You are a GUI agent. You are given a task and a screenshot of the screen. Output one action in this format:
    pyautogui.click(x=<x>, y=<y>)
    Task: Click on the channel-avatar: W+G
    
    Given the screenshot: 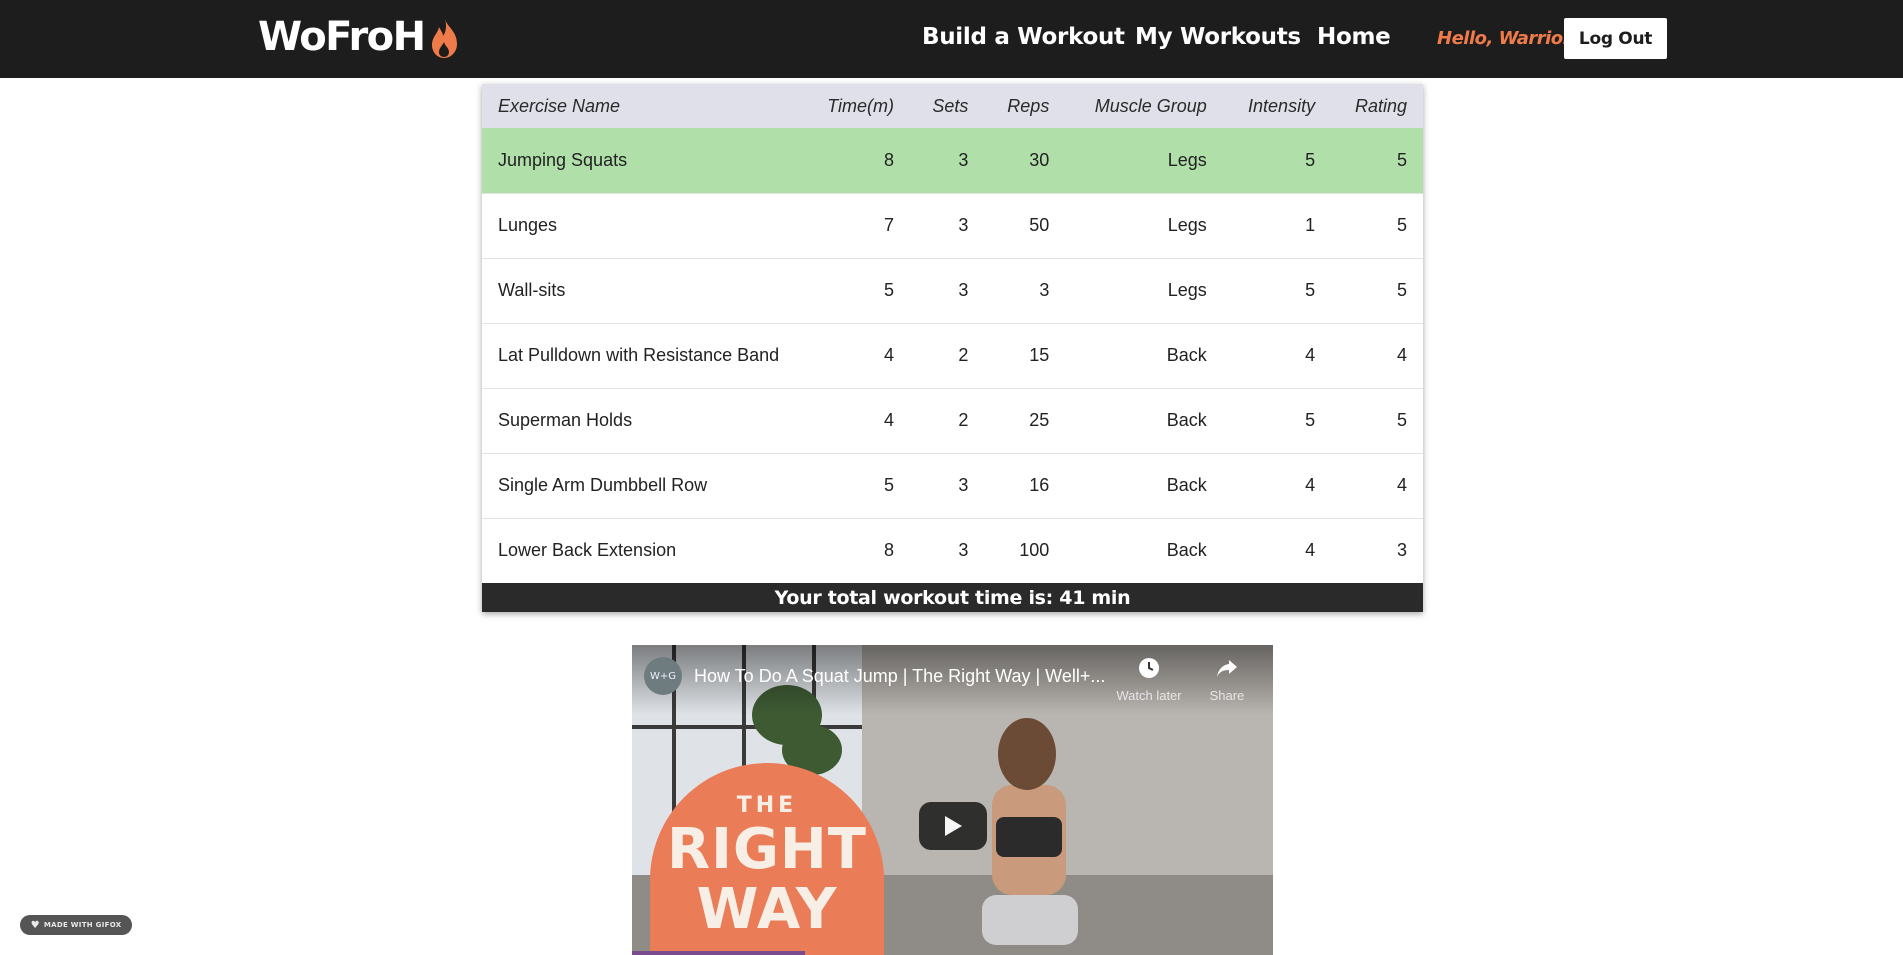 What is the action you would take?
    pyautogui.click(x=663, y=676)
    